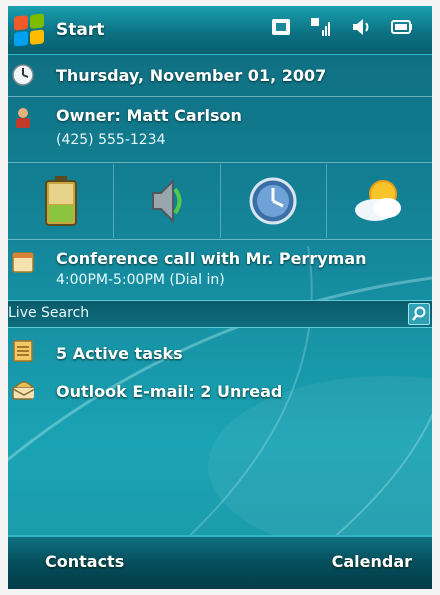 This screenshot has width=440, height=595. I want to click on email-text: Outlook E-mail: 2 Unread, so click(169, 391).